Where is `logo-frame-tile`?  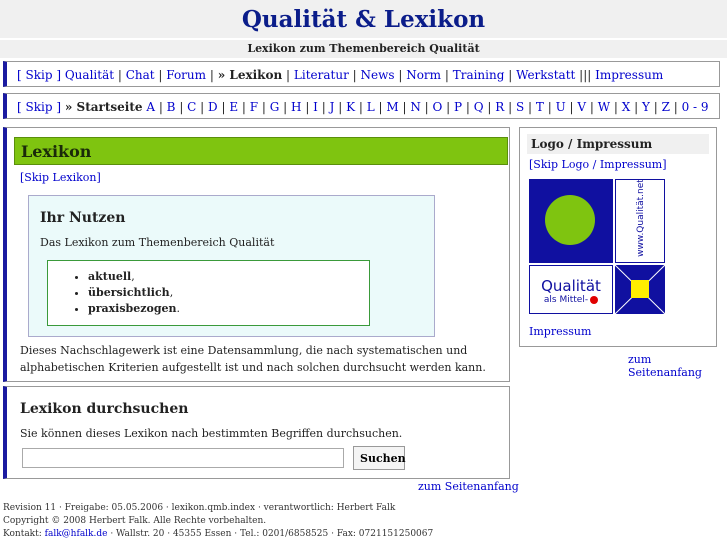
logo-frame-tile is located at coordinates (640, 289).